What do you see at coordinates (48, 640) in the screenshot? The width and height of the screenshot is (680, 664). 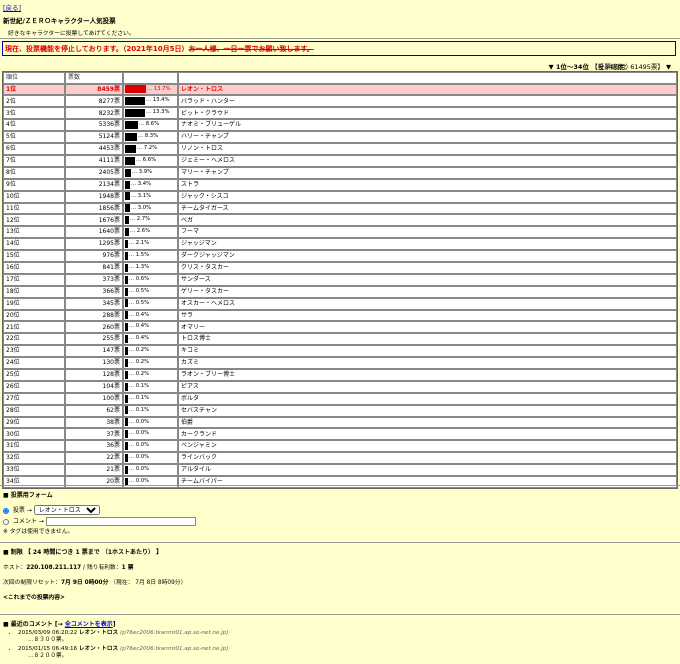 I see `comment-body: …８３００票。` at bounding box center [48, 640].